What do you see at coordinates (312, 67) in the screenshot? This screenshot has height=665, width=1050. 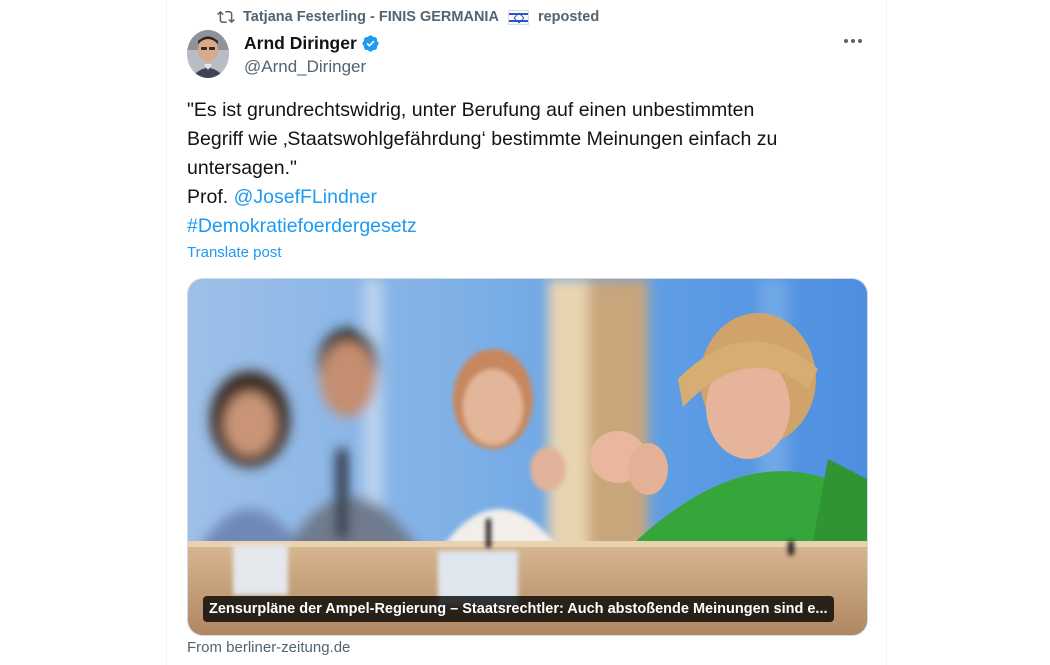 I see `author-handle: @Arnd_Diringer` at bounding box center [312, 67].